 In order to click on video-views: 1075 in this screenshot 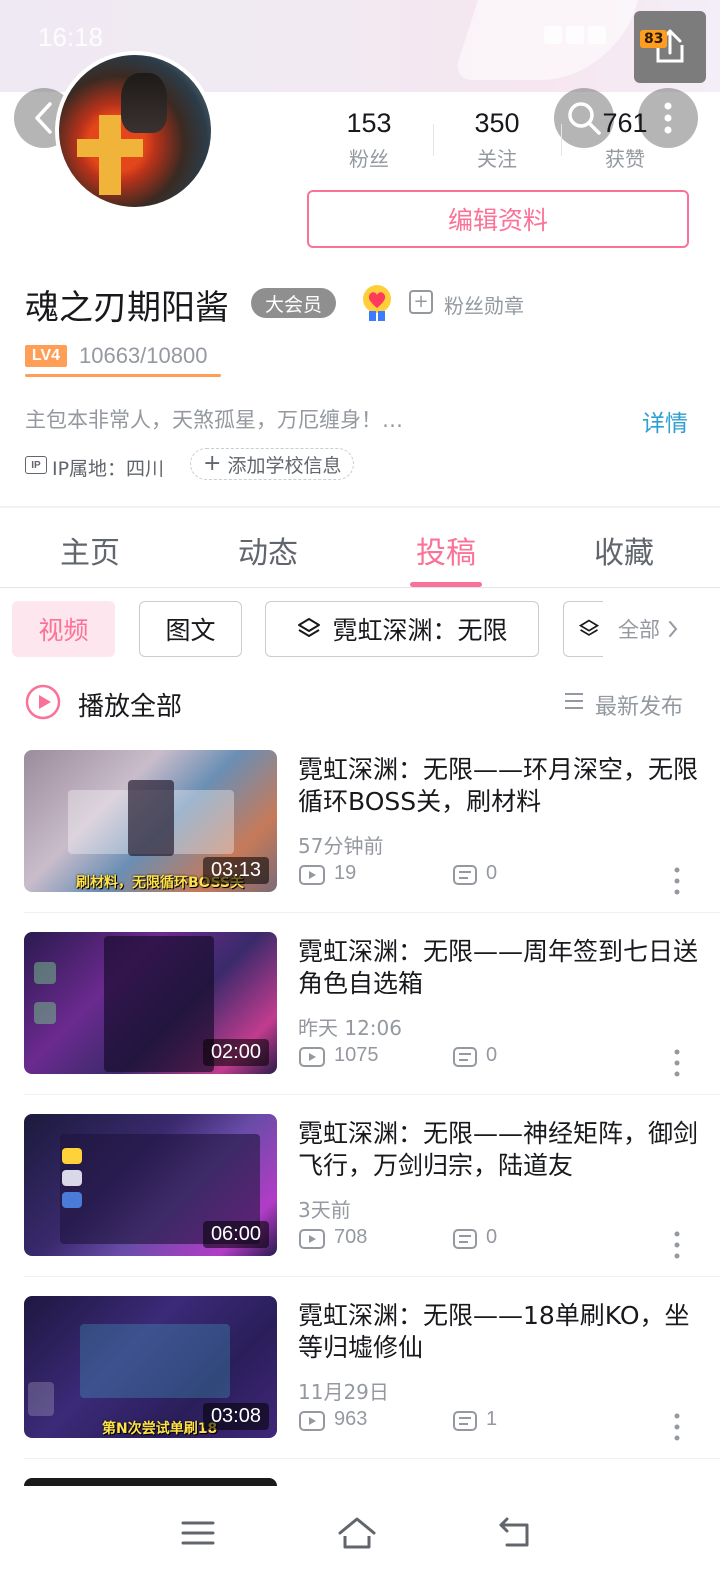, I will do `click(356, 1055)`.